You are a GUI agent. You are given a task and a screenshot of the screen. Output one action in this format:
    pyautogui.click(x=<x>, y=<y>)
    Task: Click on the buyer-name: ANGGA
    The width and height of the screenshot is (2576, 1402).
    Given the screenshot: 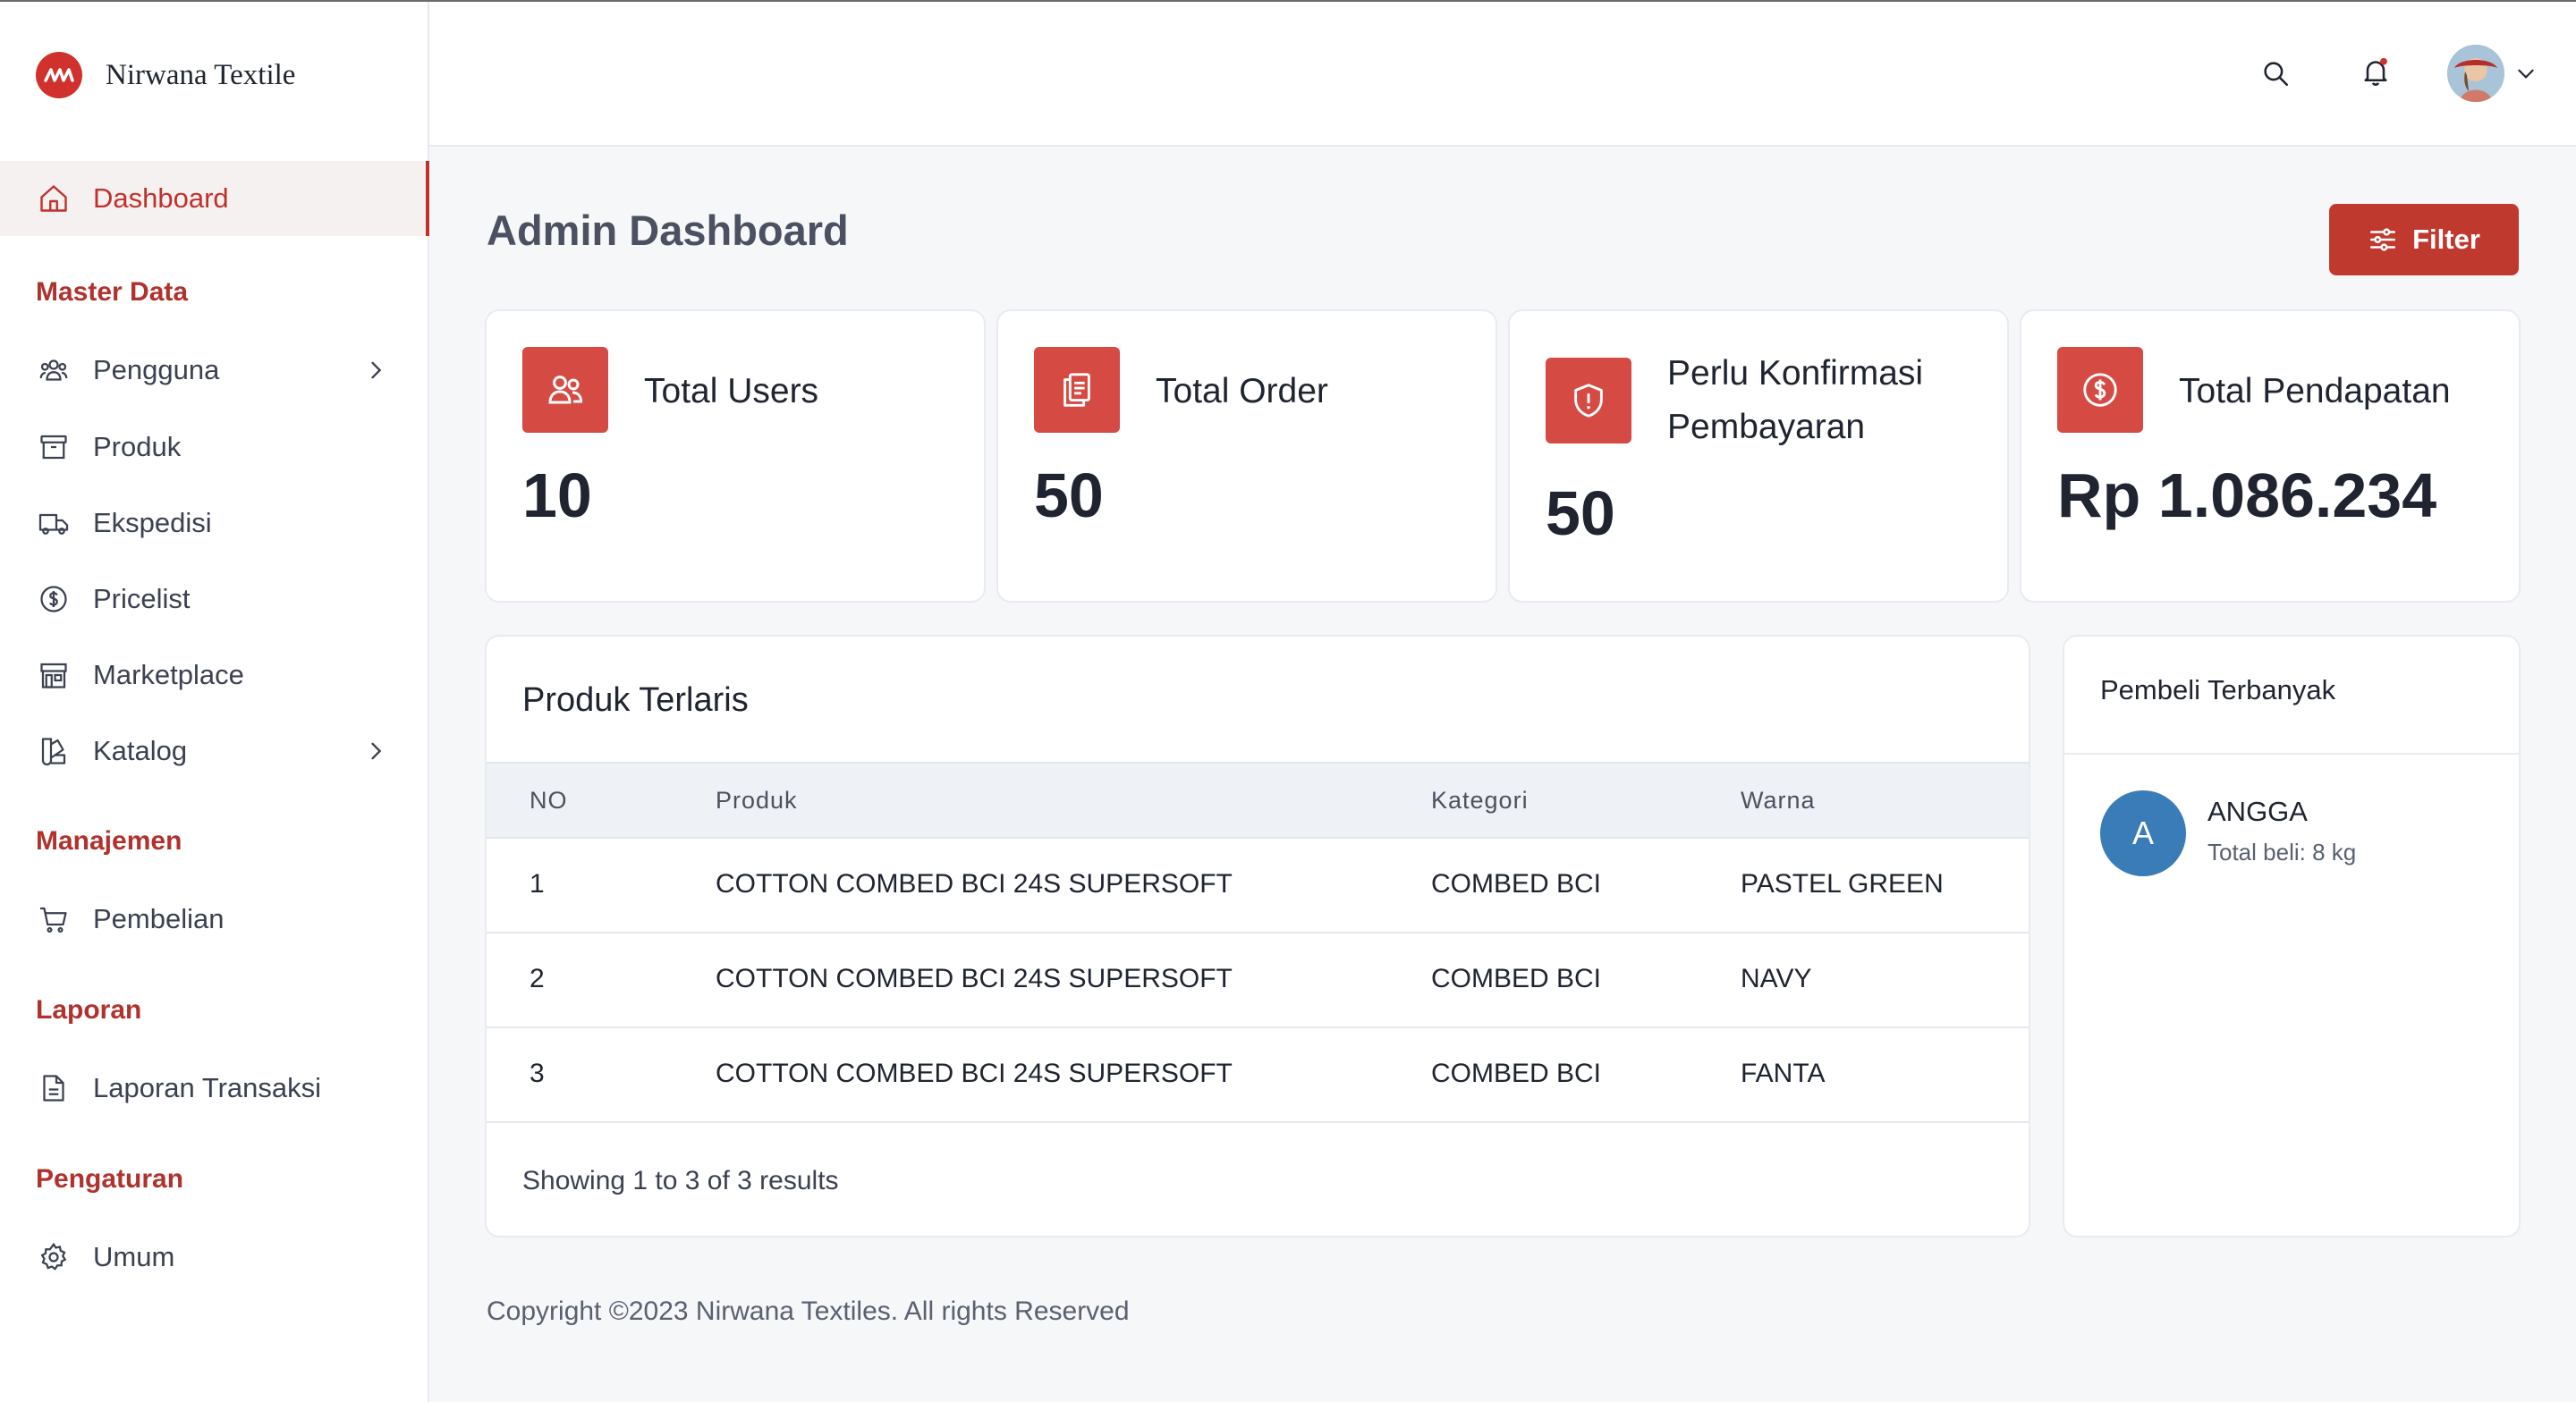 What is the action you would take?
    pyautogui.click(x=2257, y=811)
    